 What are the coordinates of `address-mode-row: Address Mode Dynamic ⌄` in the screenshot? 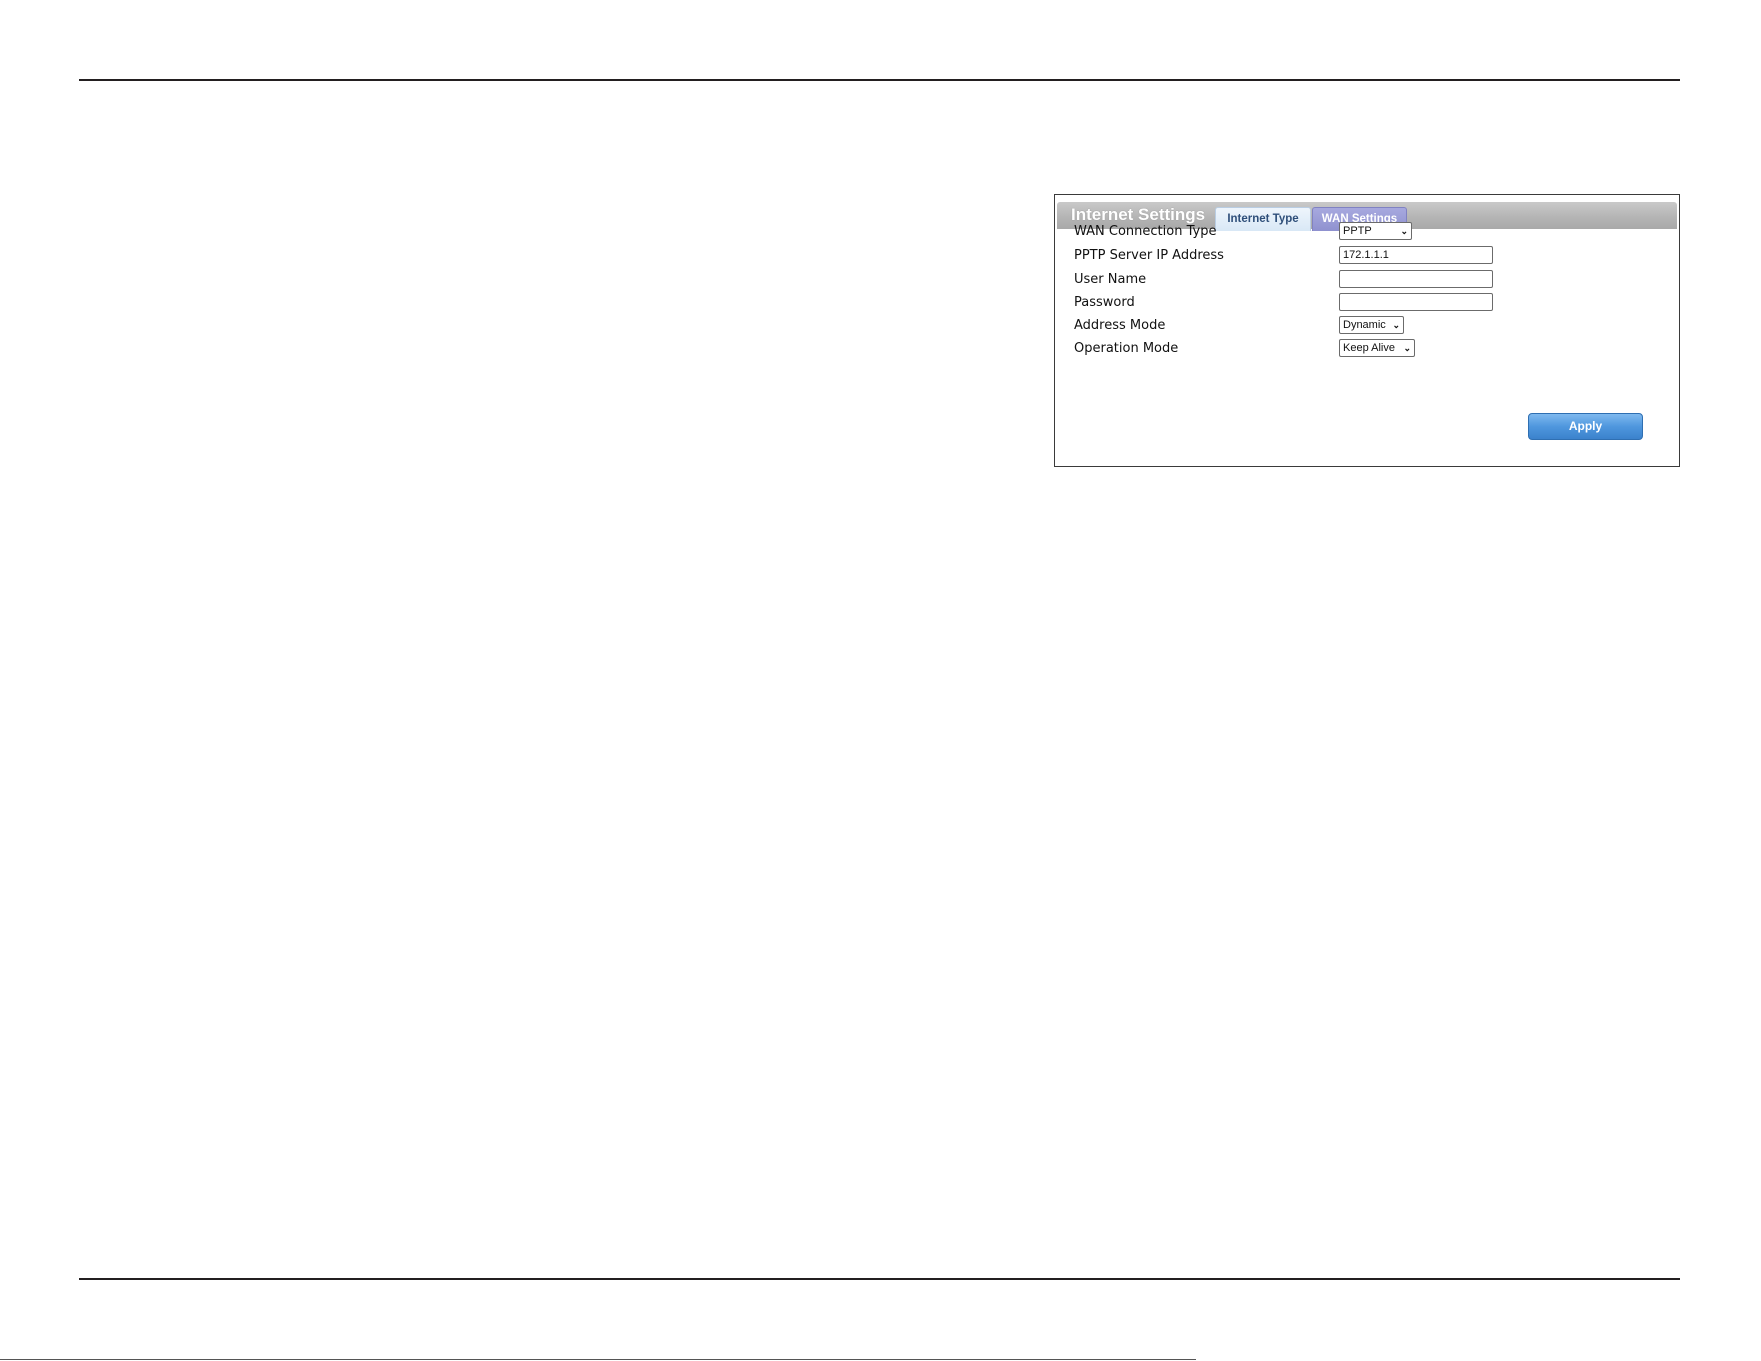 It's located at (1369, 326).